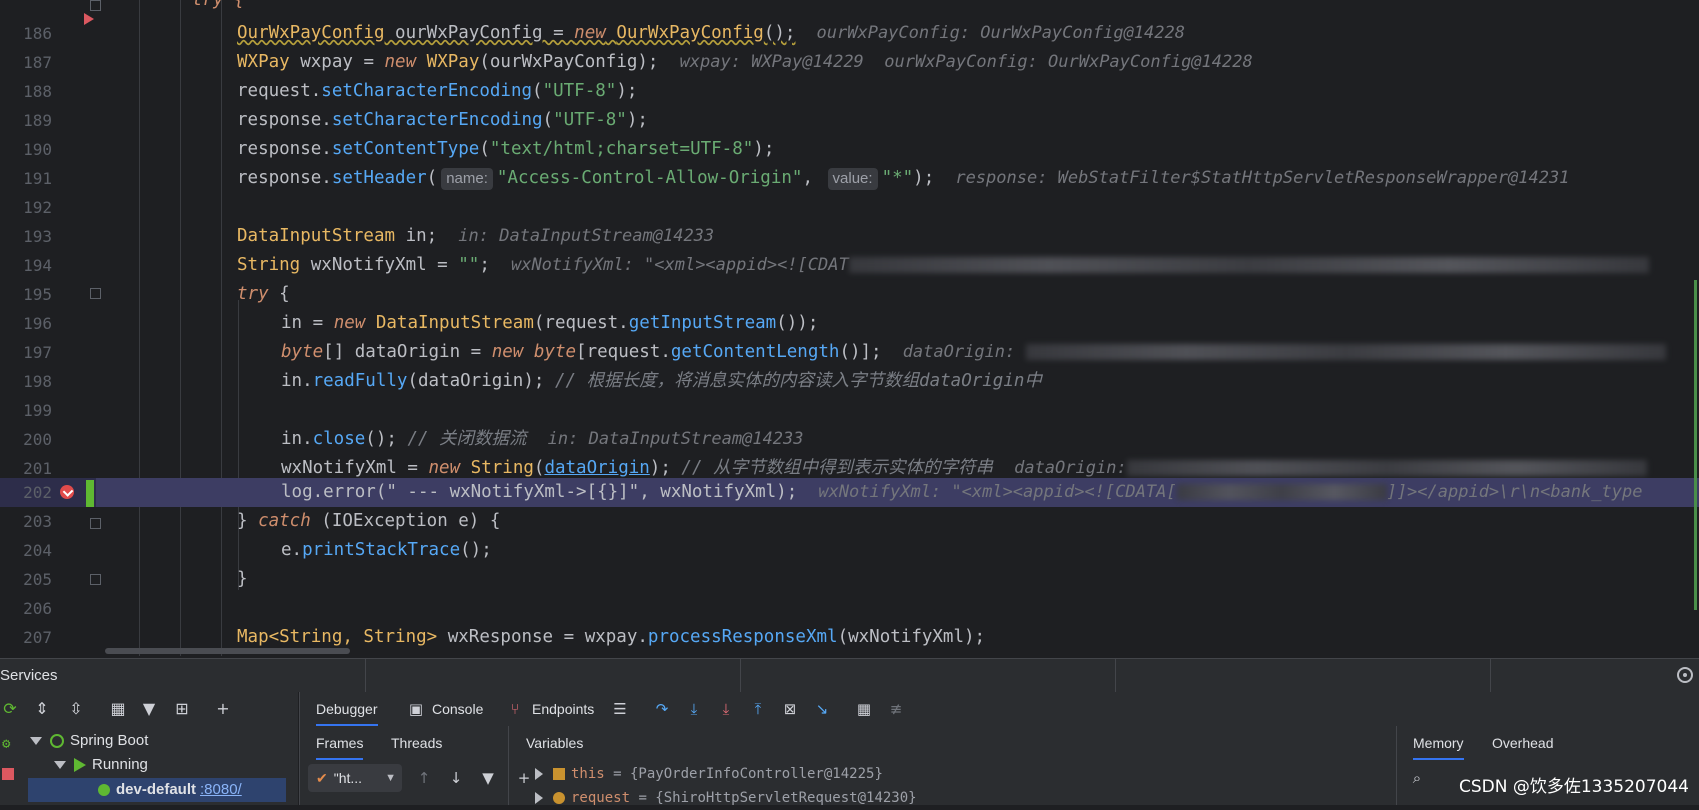  What do you see at coordinates (340, 743) in the screenshot?
I see `tab-frames: Frames` at bounding box center [340, 743].